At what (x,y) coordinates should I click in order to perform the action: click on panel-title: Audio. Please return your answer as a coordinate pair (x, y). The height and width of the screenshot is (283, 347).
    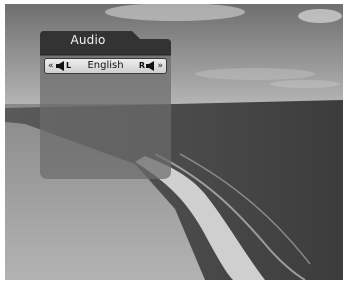
    Looking at the image, I should click on (88, 40).